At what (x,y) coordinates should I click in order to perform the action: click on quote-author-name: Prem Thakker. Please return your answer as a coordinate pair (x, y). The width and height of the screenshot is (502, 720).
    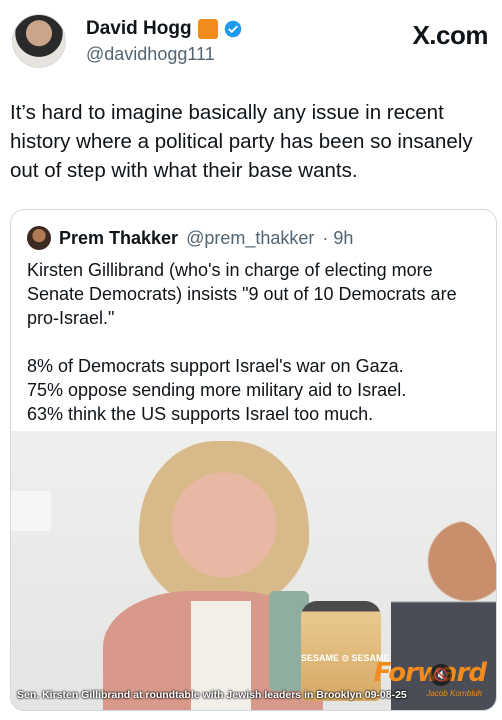
    Looking at the image, I should click on (118, 238).